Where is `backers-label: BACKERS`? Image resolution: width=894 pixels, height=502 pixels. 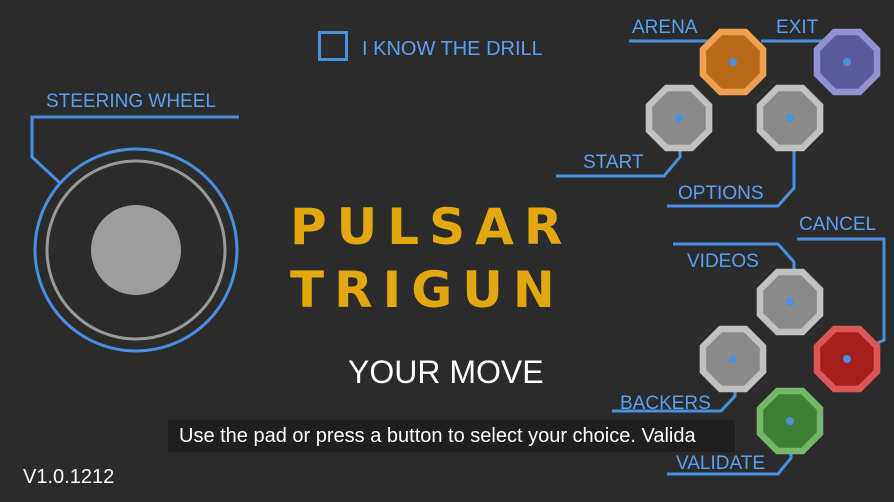 backers-label: BACKERS is located at coordinates (665, 403).